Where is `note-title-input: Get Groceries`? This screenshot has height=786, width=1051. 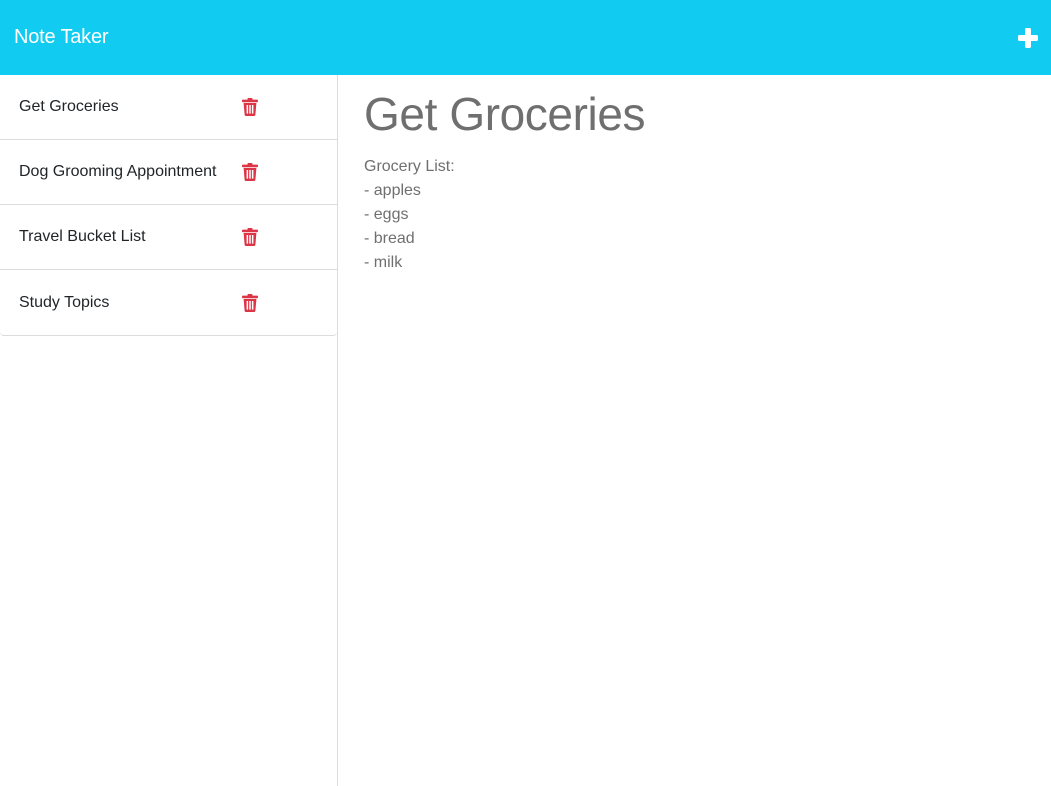 note-title-input: Get Groceries is located at coordinates (694, 115).